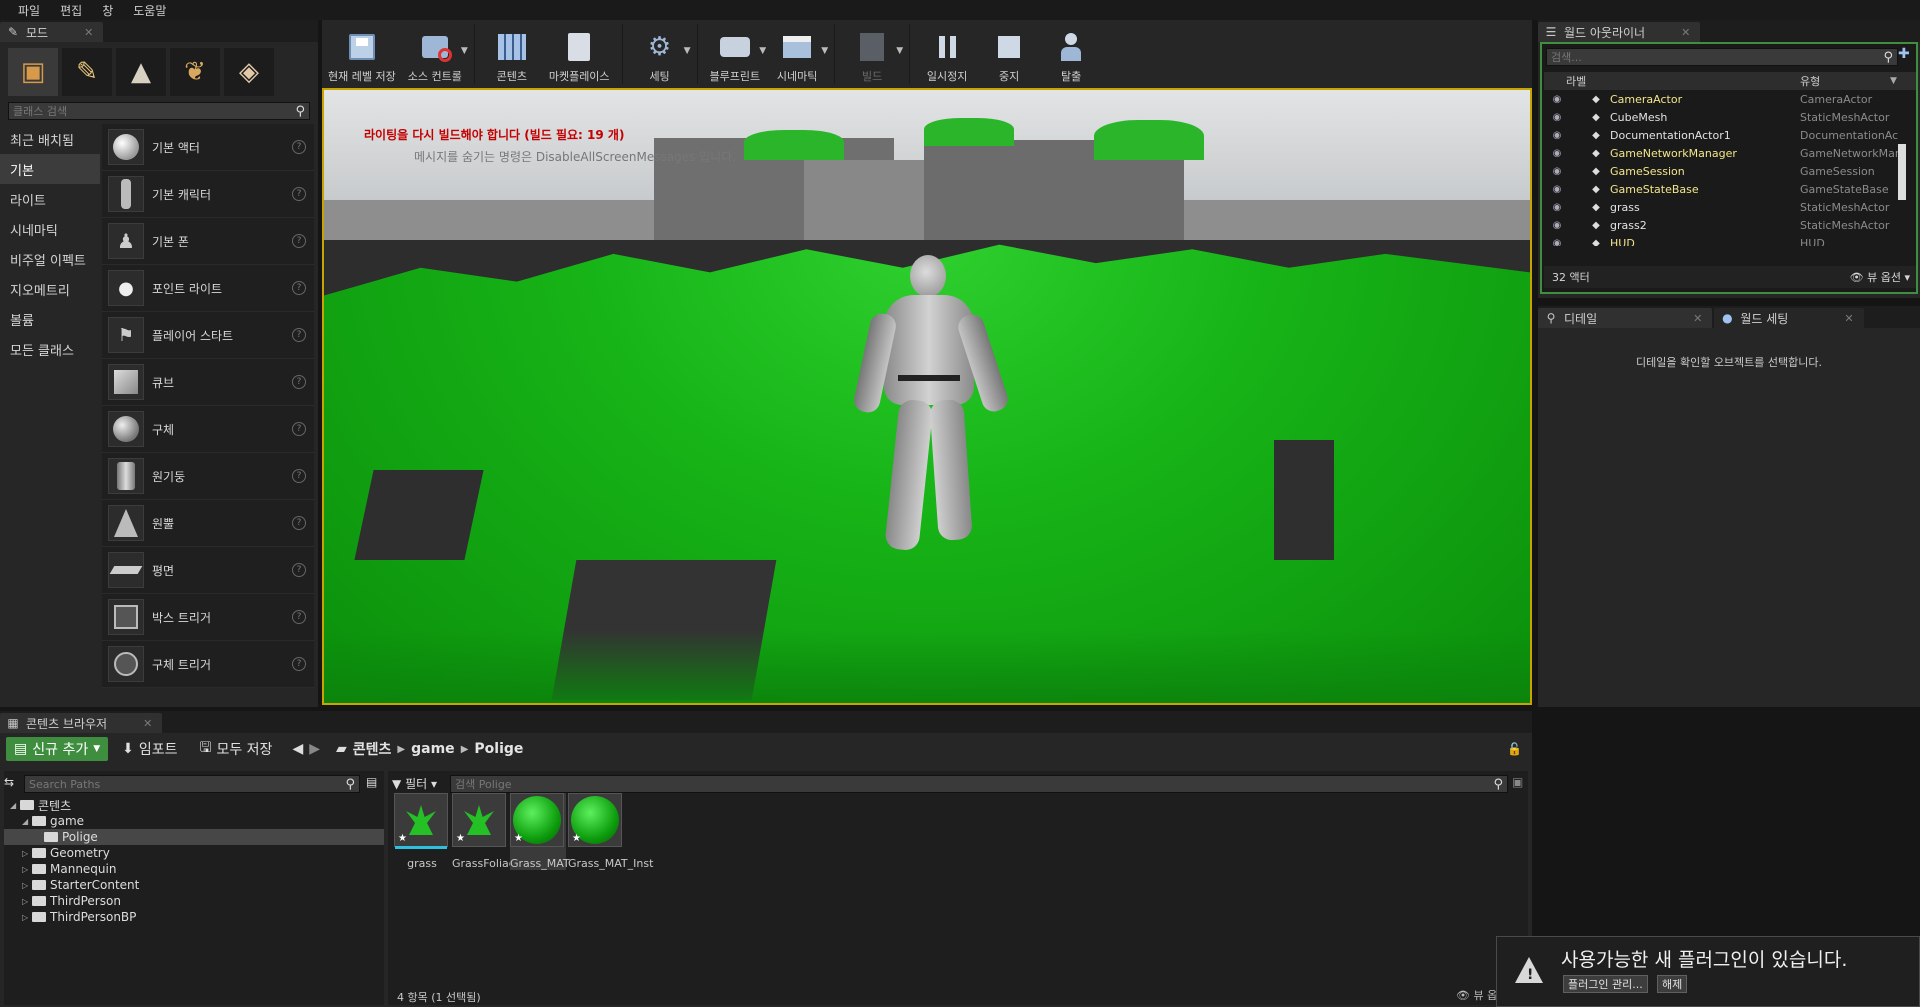 The image size is (1920, 1007). What do you see at coordinates (1730, 189) in the screenshot?
I see `outliner-row: ◉ ◆ GameStateBase GameStateBase` at bounding box center [1730, 189].